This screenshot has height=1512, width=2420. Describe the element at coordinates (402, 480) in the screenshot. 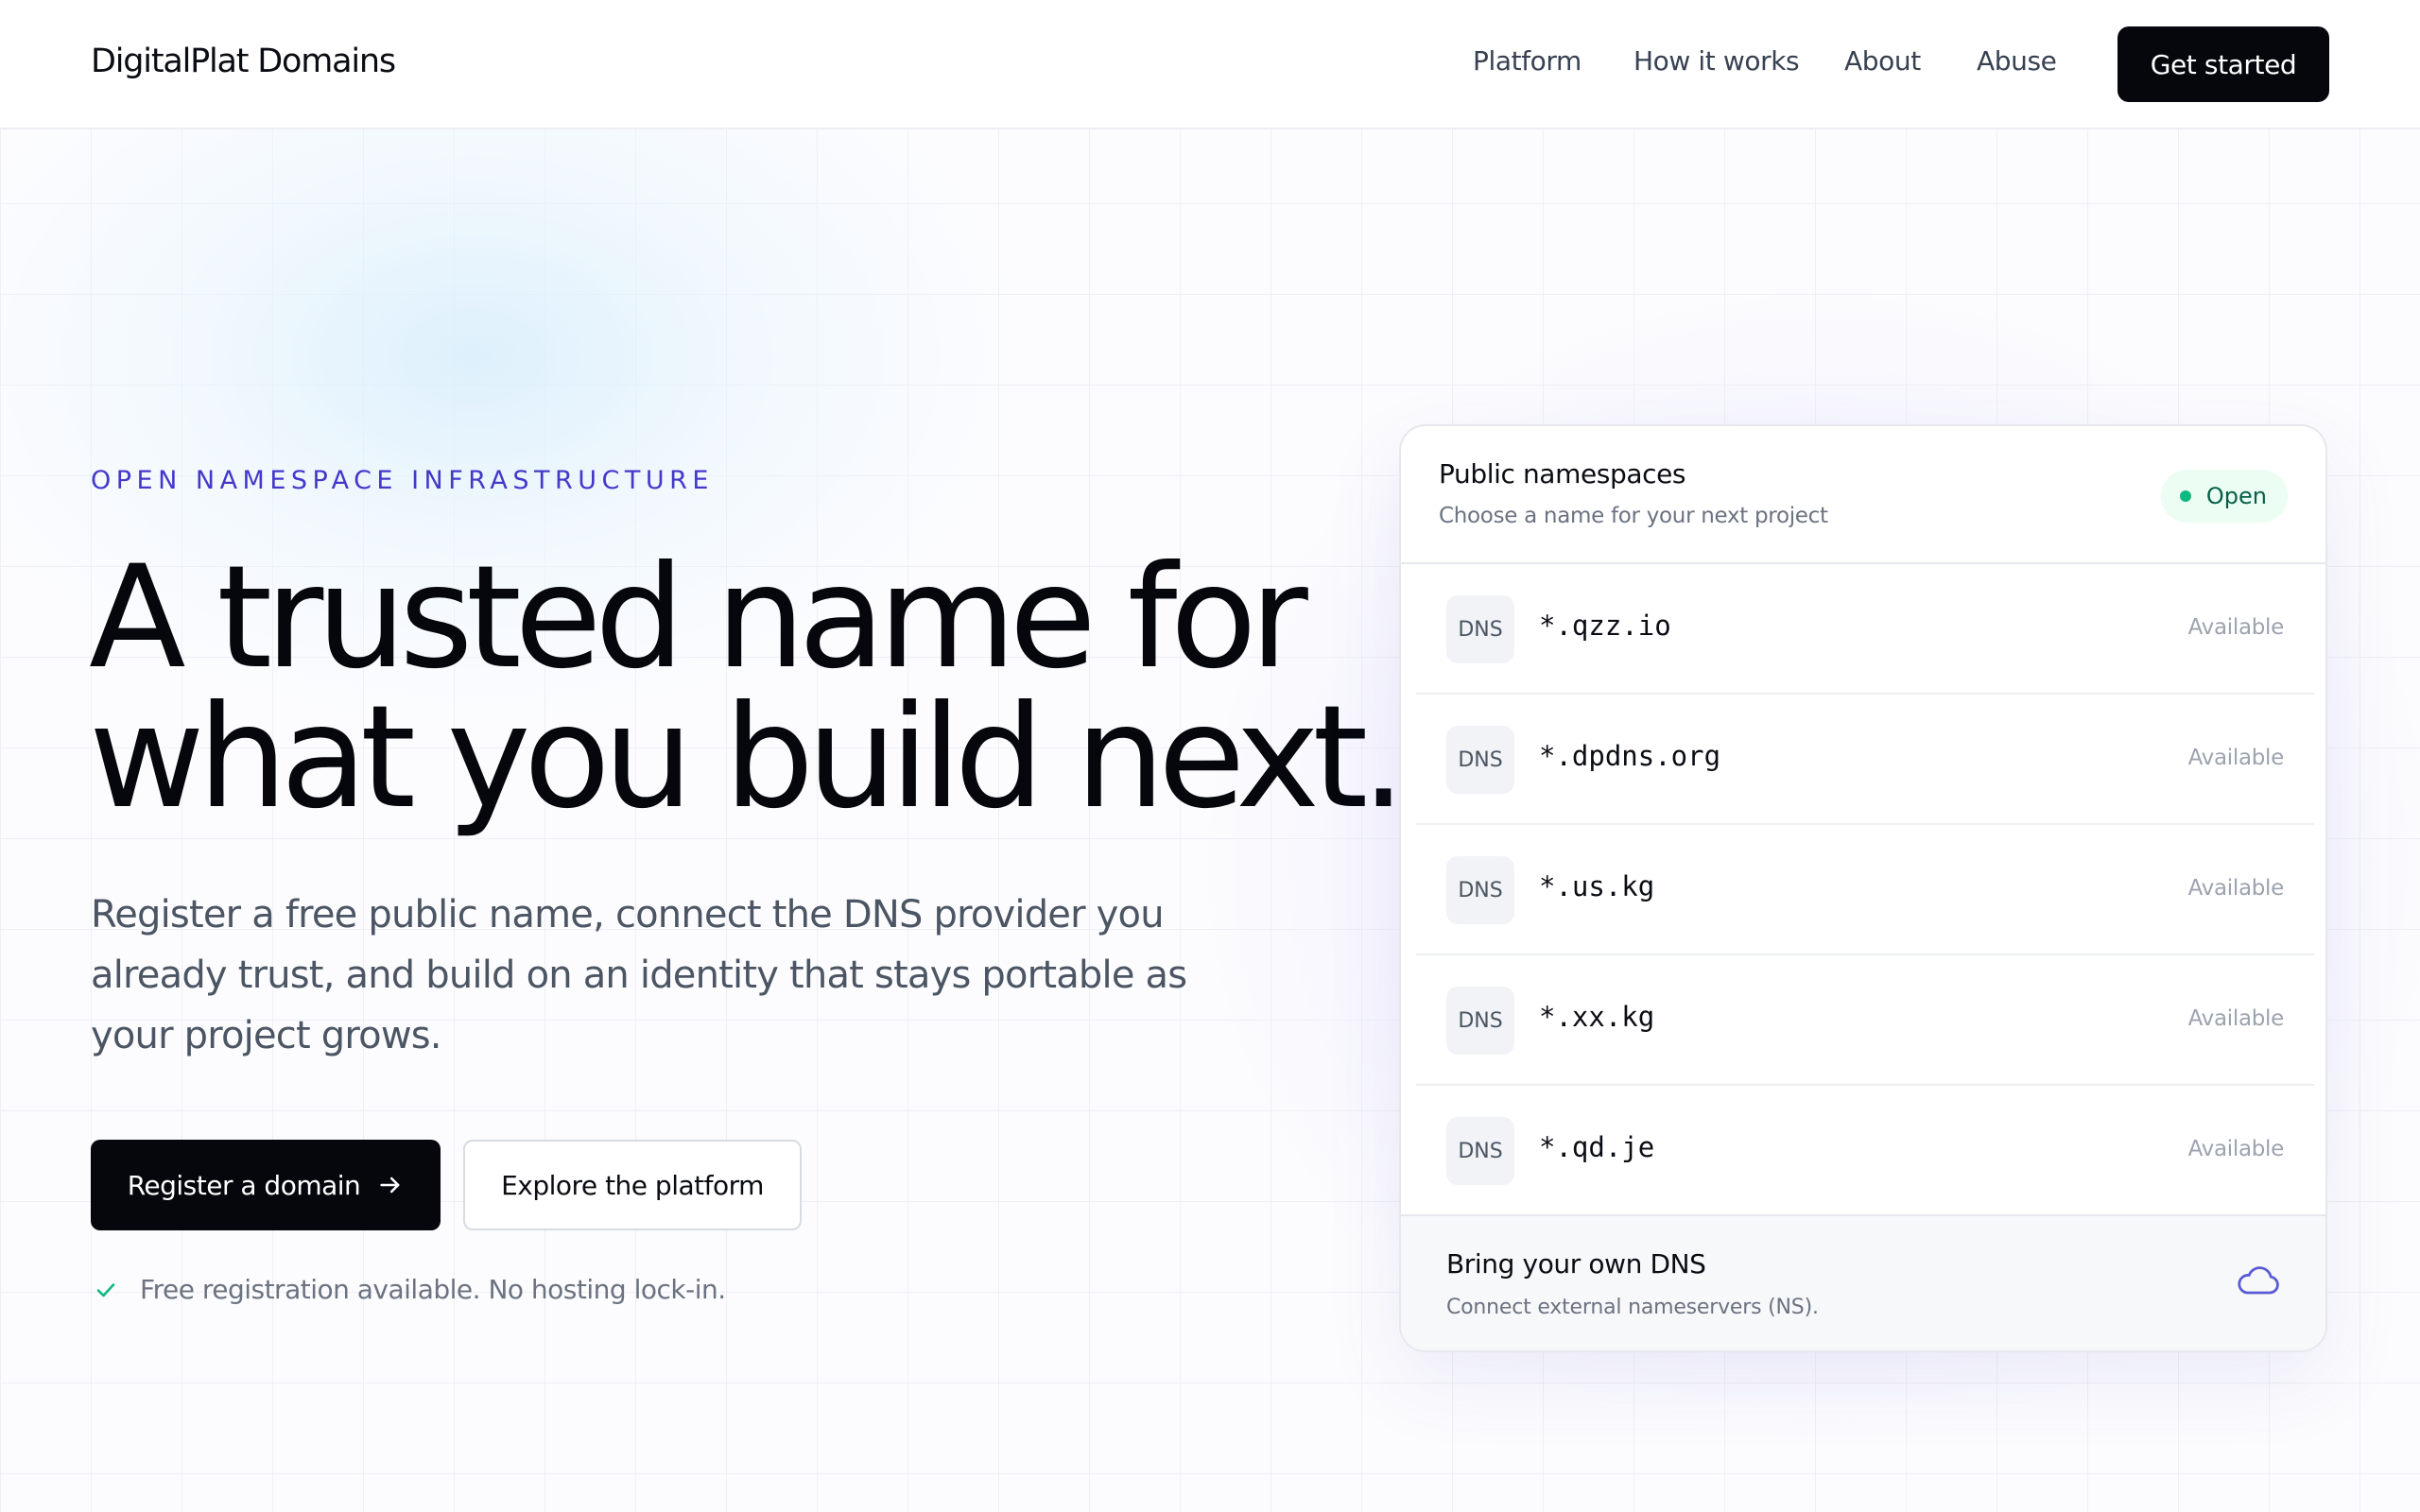

I see `hero-eyebrow: OPEN NAMESPACE INFRASTRUCTURE` at that location.